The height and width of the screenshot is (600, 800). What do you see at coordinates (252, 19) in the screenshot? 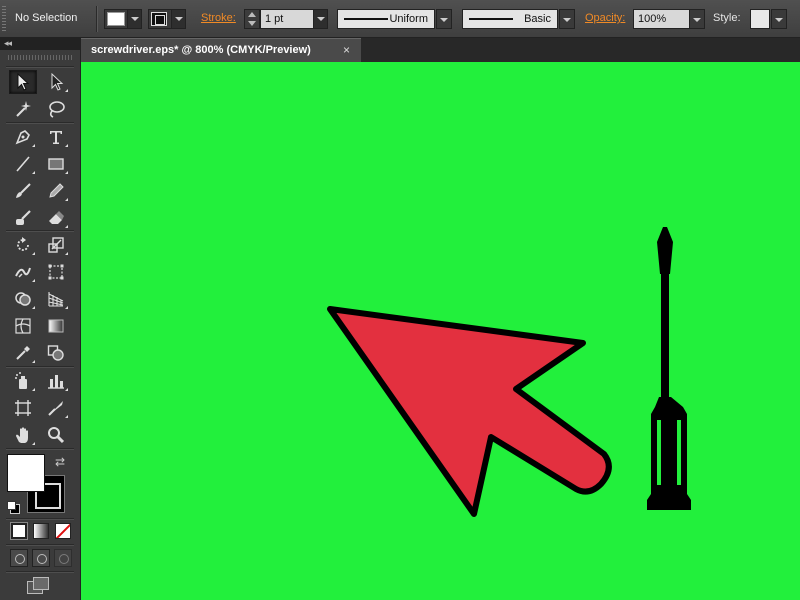
I see `stroke-weight-stepper` at bounding box center [252, 19].